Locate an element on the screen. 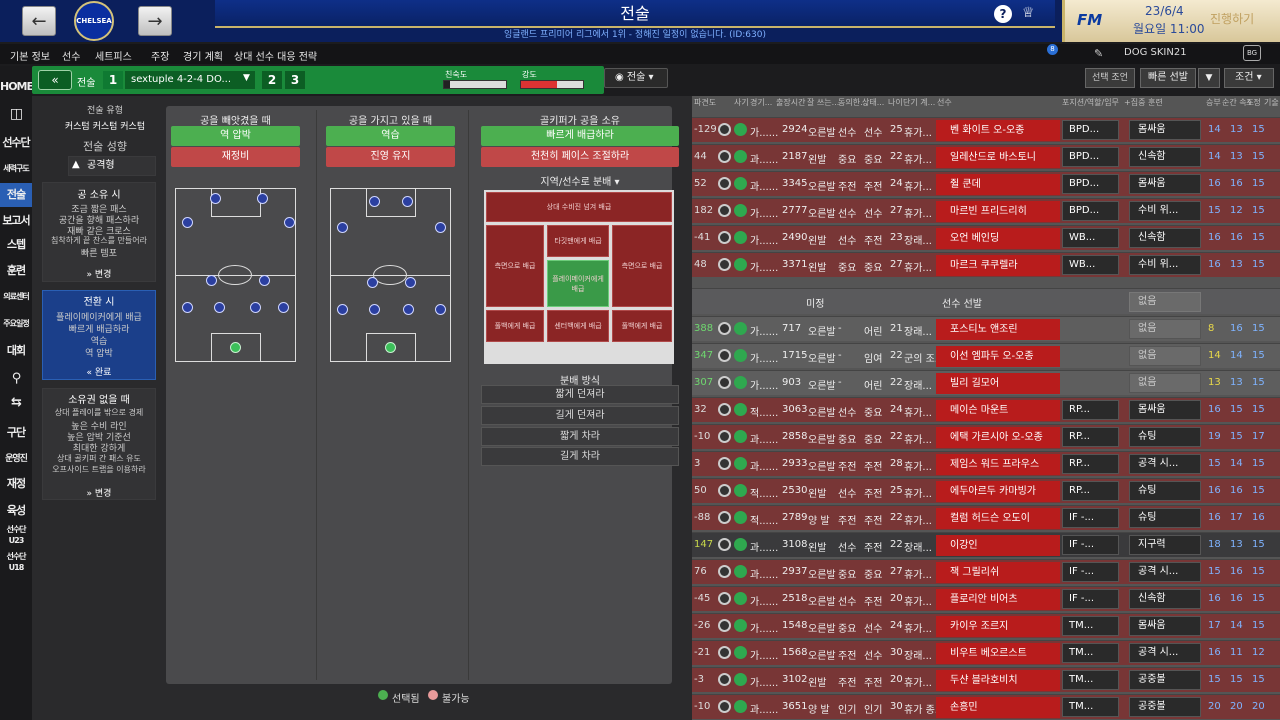  long-throw-button: 길게 던져라 is located at coordinates (580, 415).